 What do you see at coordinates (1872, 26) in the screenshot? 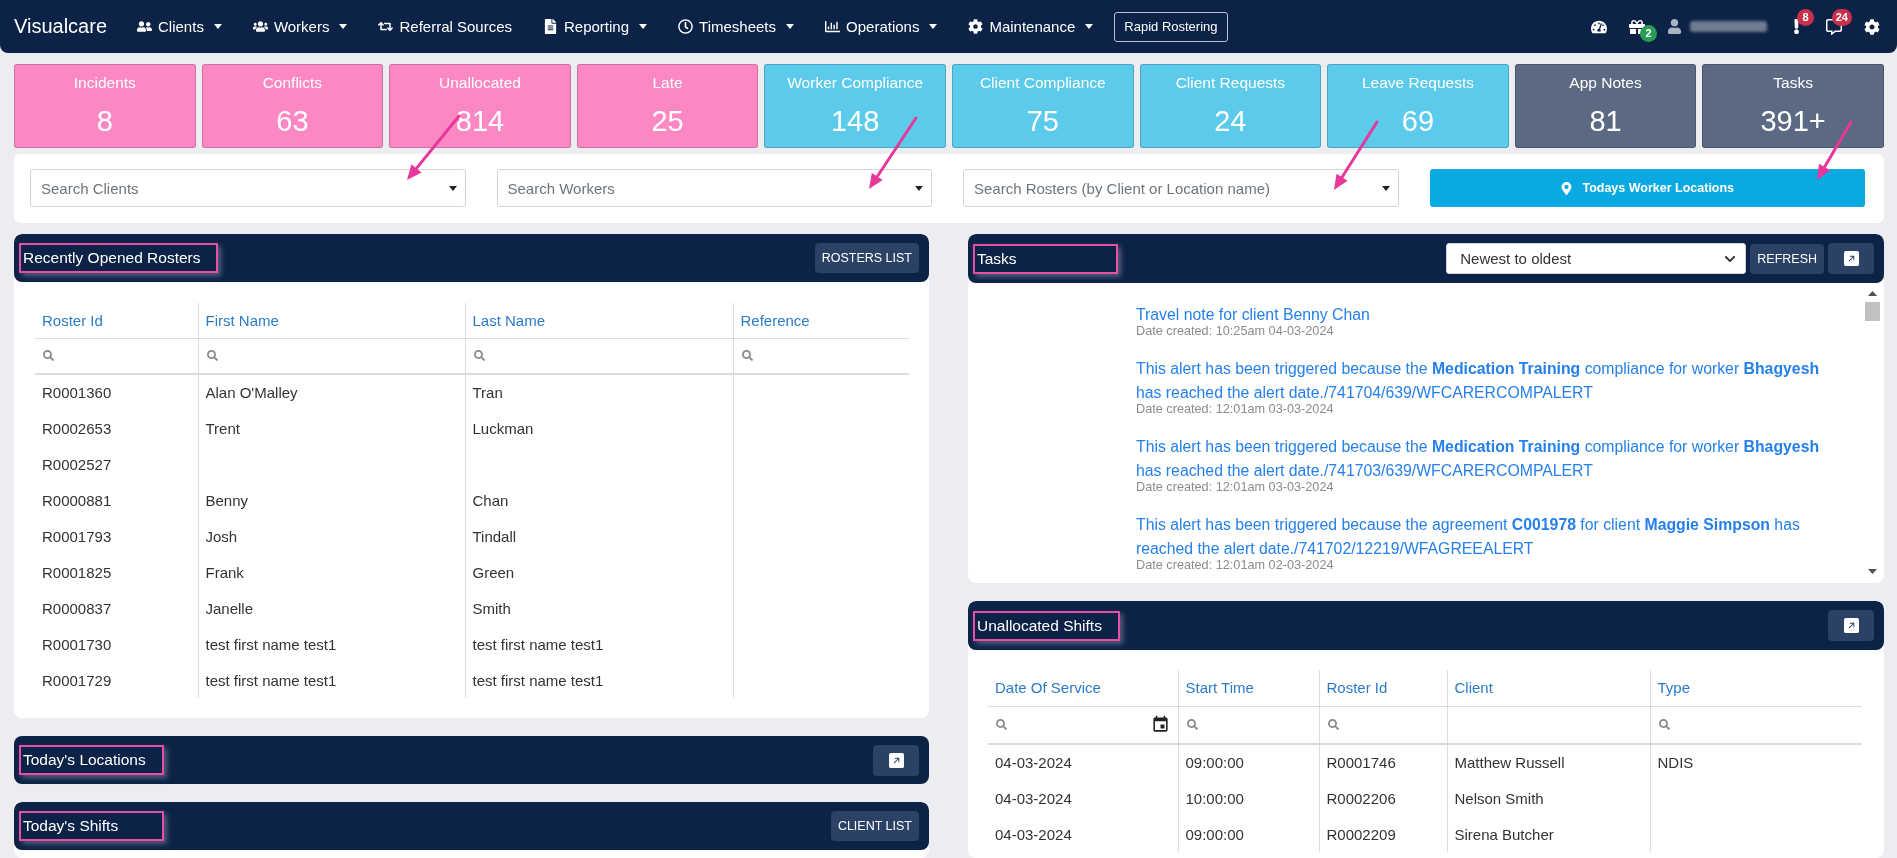
I see `settings-icon` at bounding box center [1872, 26].